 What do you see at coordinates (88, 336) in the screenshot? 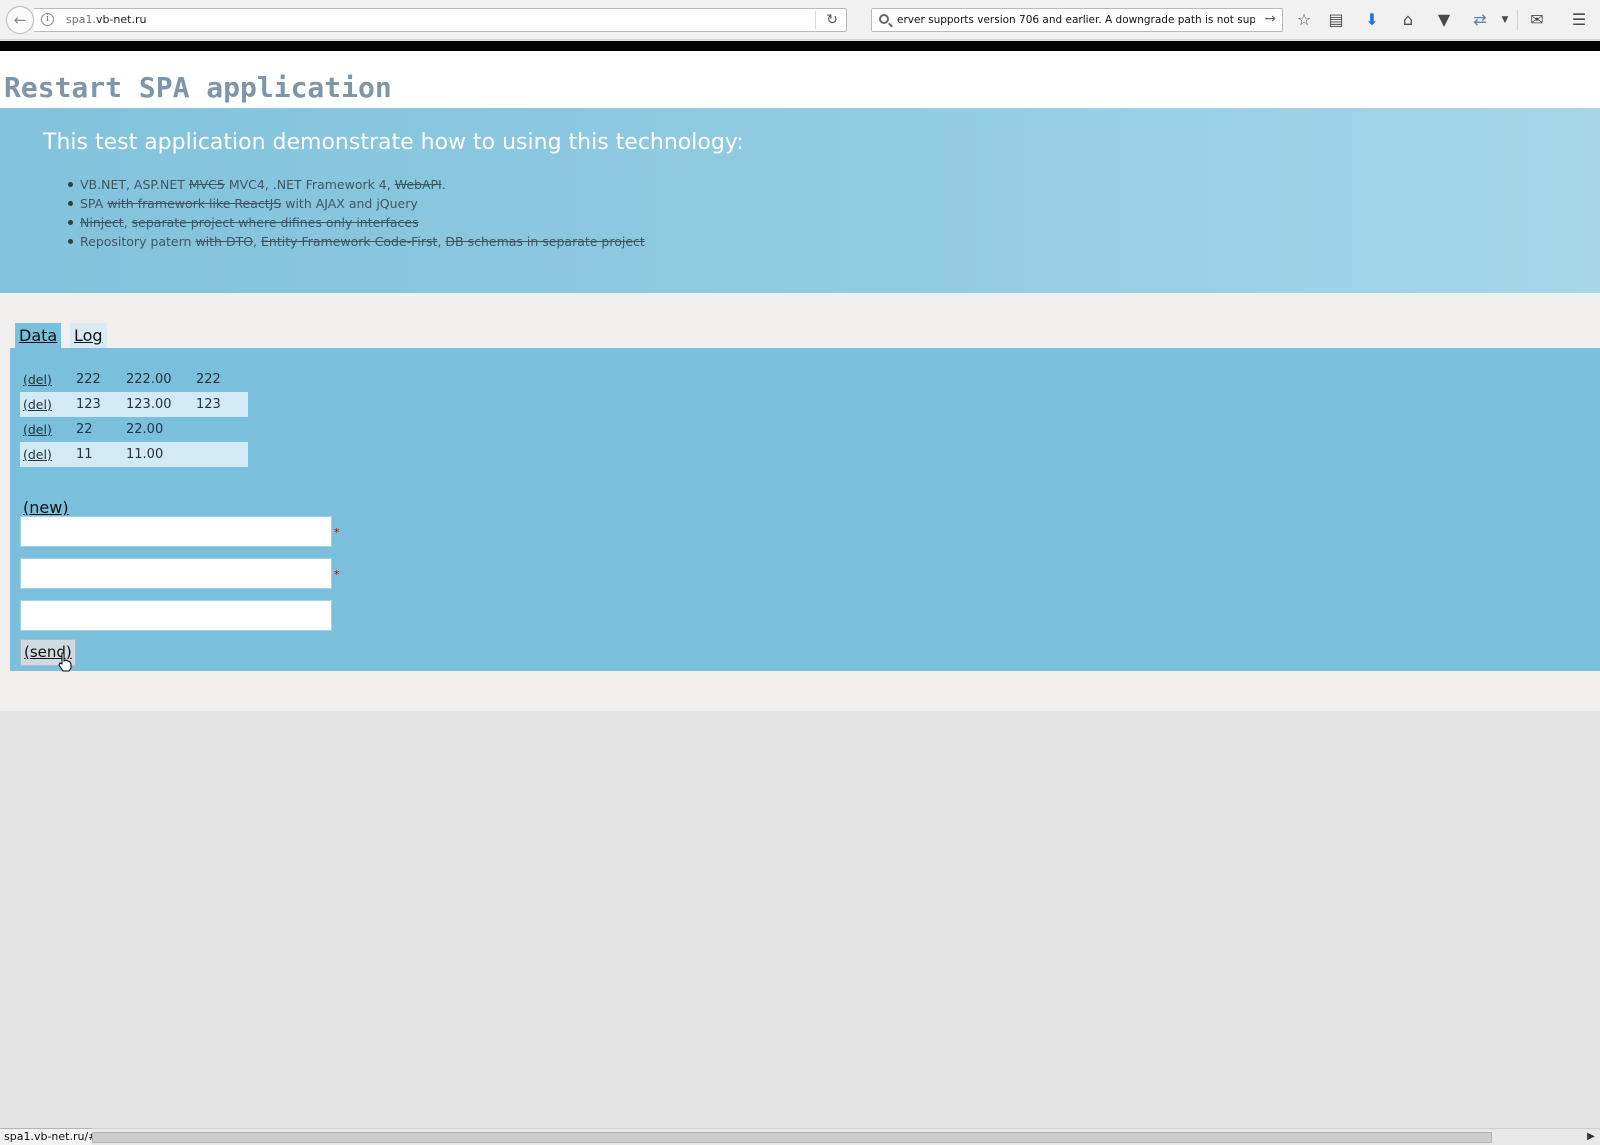
I see `tab-log: Log` at bounding box center [88, 336].